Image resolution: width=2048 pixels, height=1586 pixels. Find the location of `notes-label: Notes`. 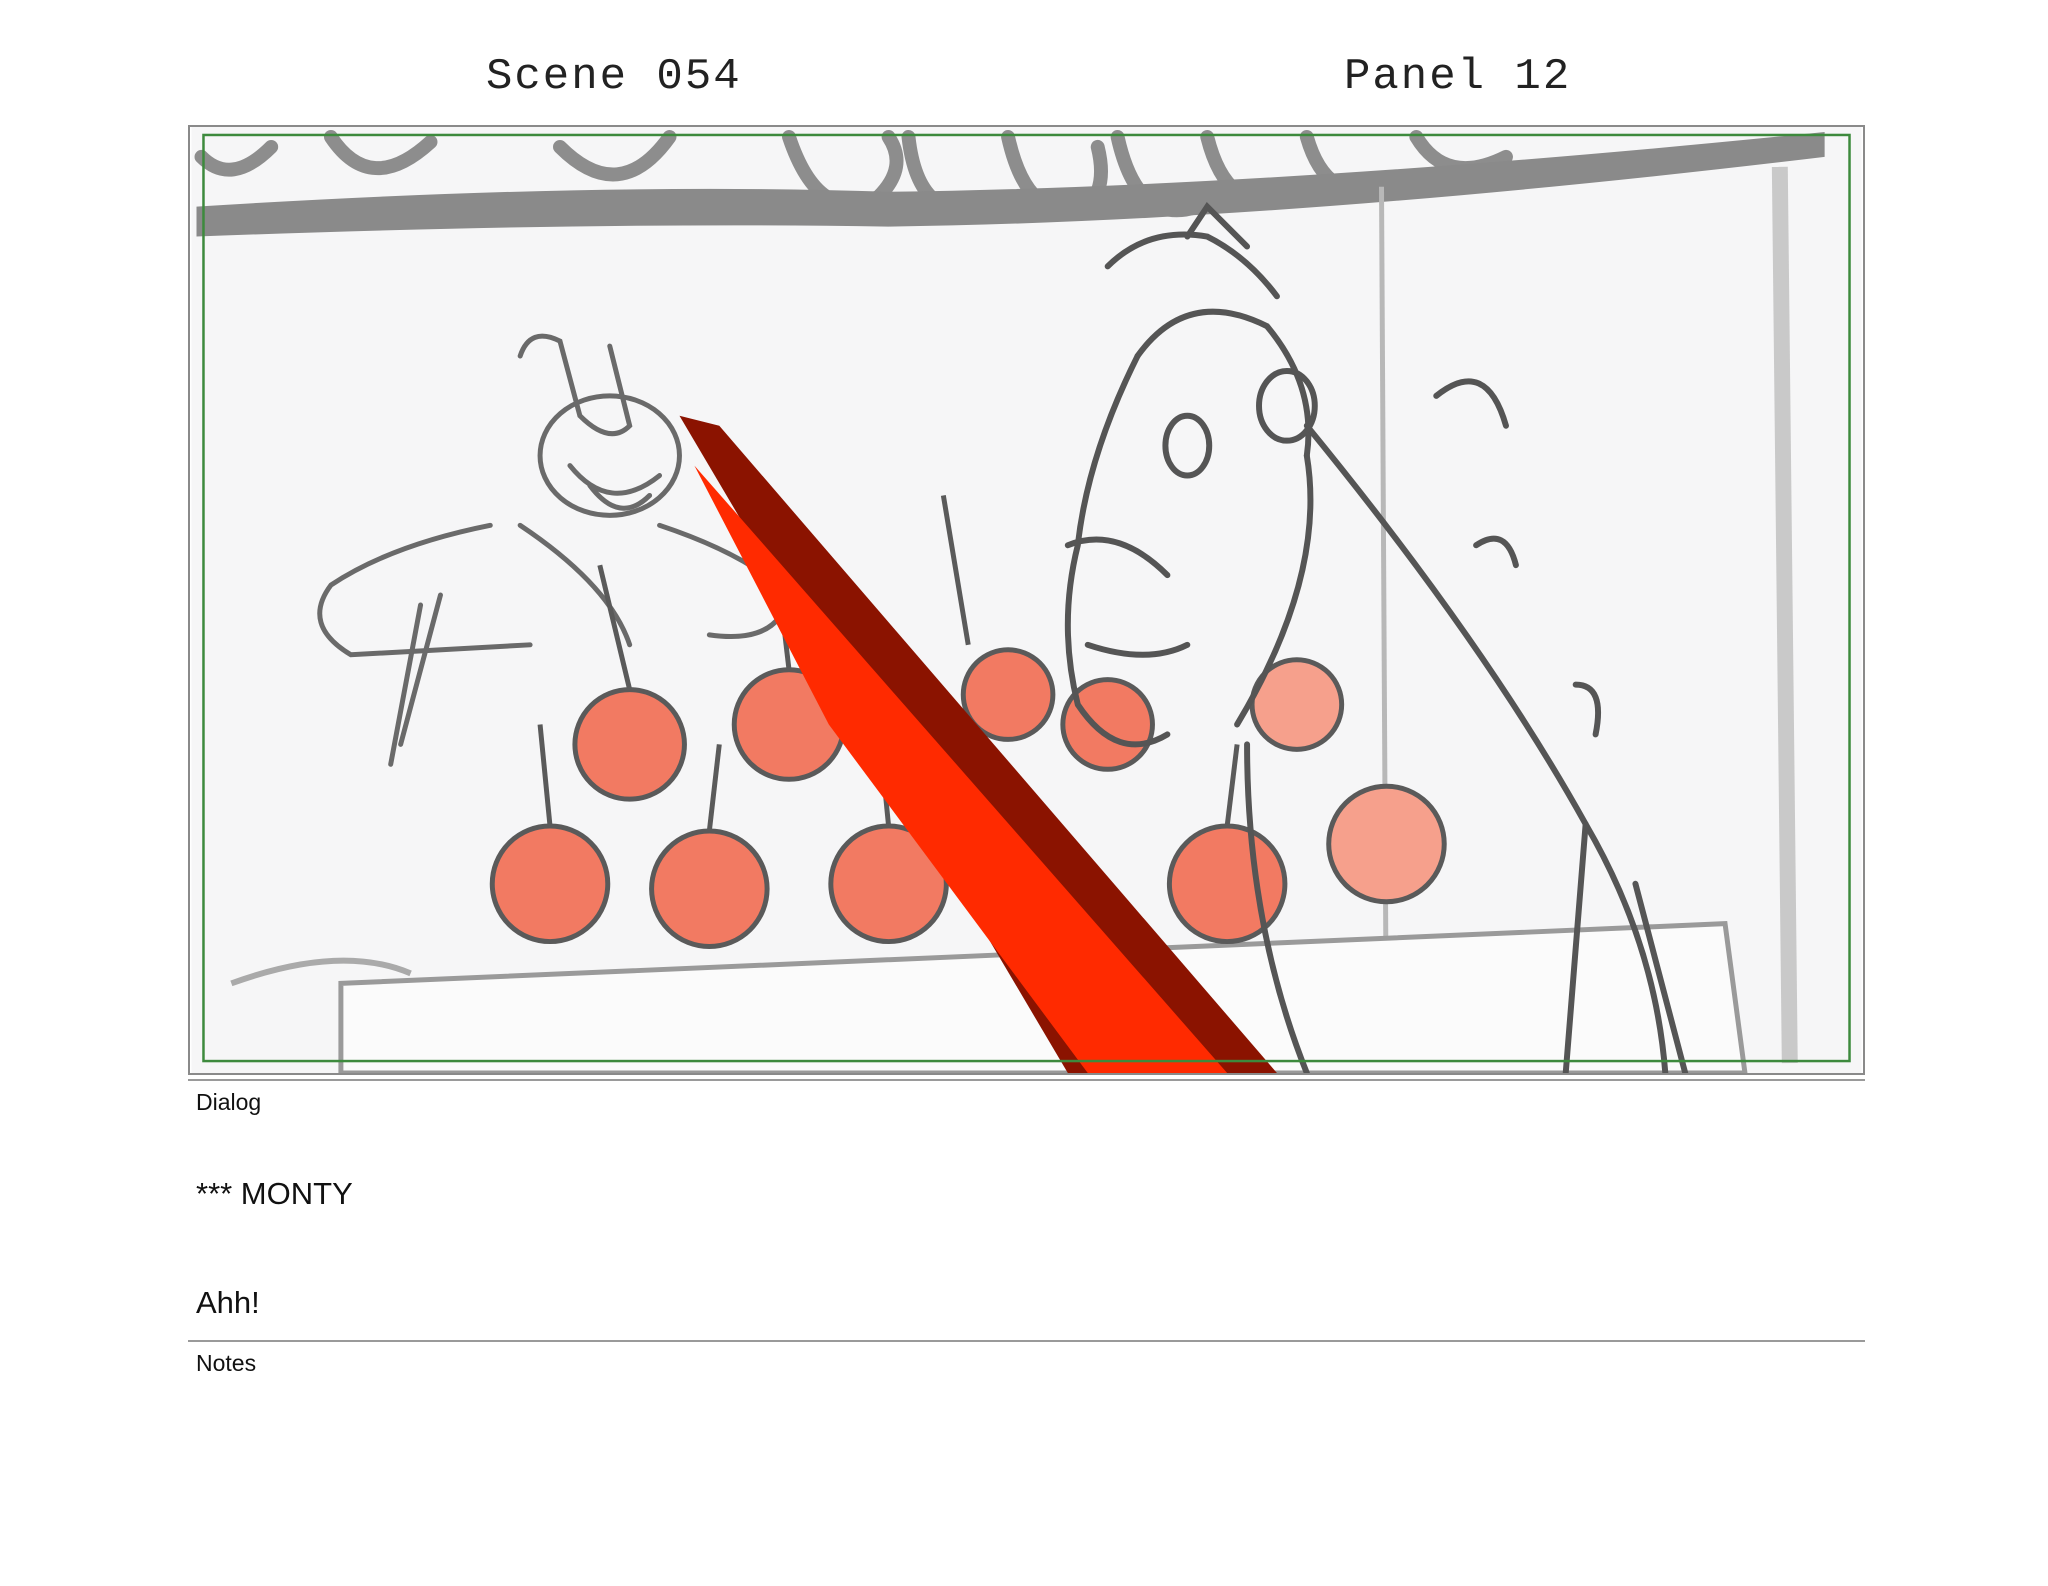

notes-label: Notes is located at coordinates (226, 1363).